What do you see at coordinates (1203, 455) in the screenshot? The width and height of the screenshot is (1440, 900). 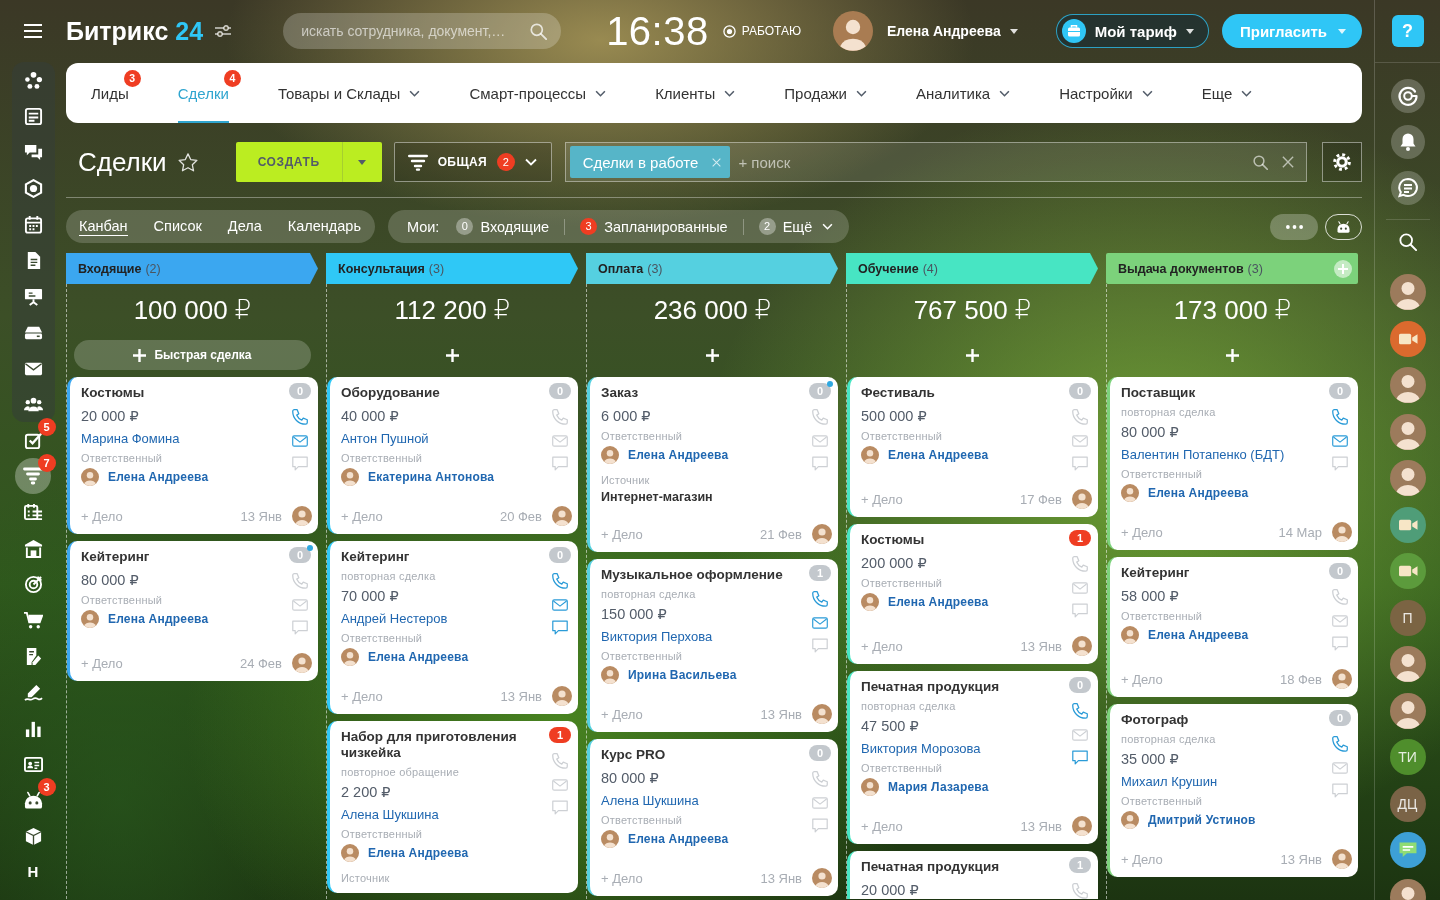 I see `client-link: Валентин Потапенко (БДТ)` at bounding box center [1203, 455].